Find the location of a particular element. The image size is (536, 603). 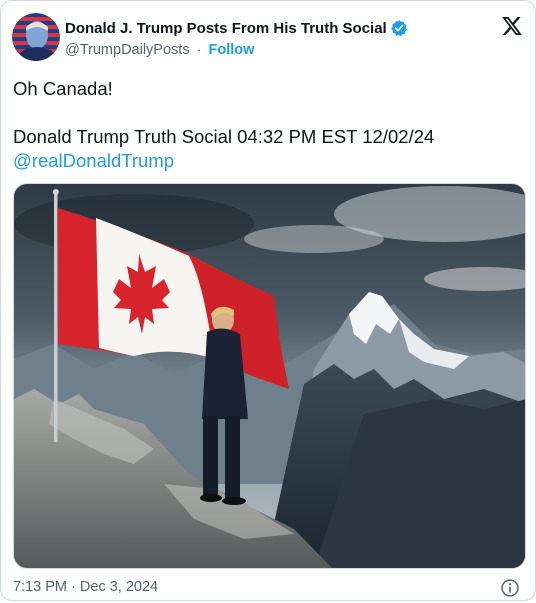

follow-button: Follow is located at coordinates (231, 50).